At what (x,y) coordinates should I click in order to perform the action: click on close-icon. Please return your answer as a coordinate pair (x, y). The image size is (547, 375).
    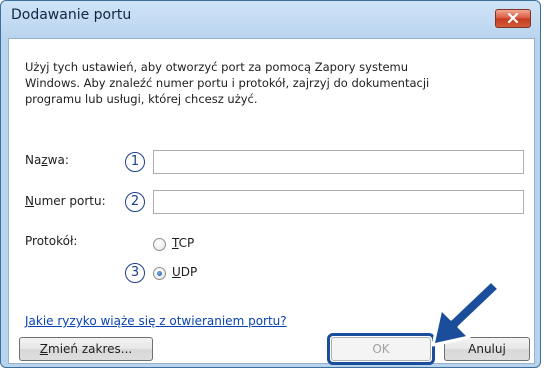
    Looking at the image, I should click on (513, 19).